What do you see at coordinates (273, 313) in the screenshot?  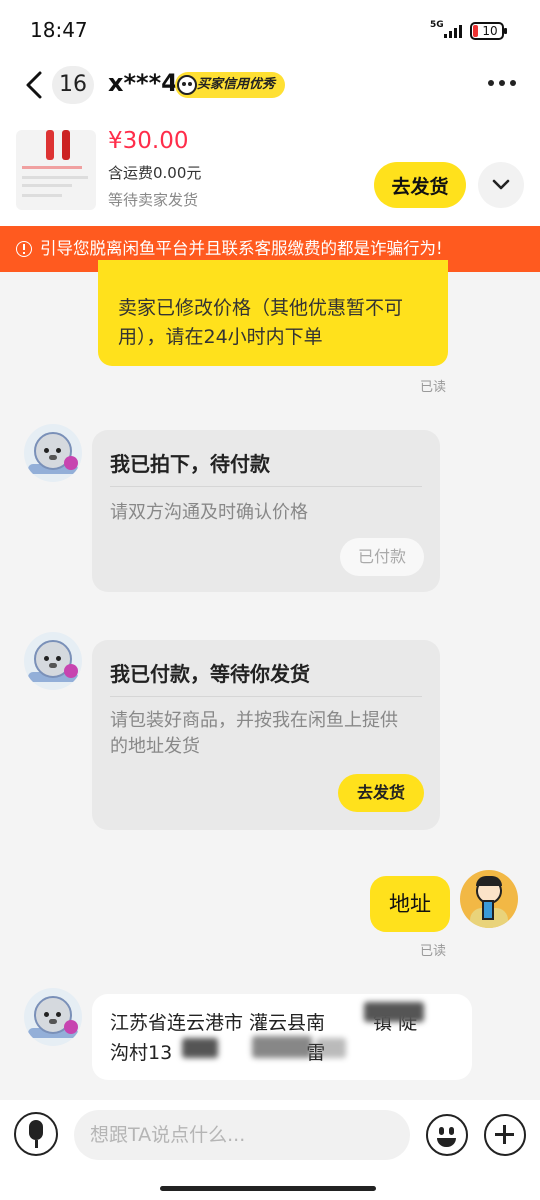 I see `price-change-message: 卖家已修改价格（其他优惠暂不可用），请在24小时内下单` at bounding box center [273, 313].